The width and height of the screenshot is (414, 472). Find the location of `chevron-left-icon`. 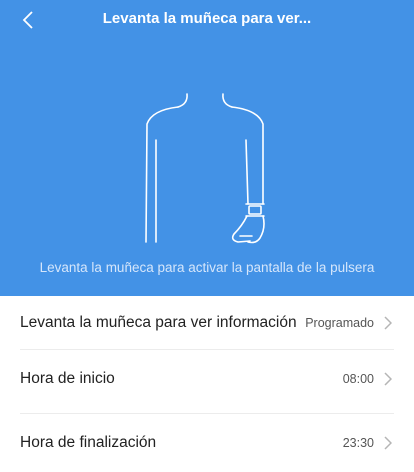

chevron-left-icon is located at coordinates (27, 20).